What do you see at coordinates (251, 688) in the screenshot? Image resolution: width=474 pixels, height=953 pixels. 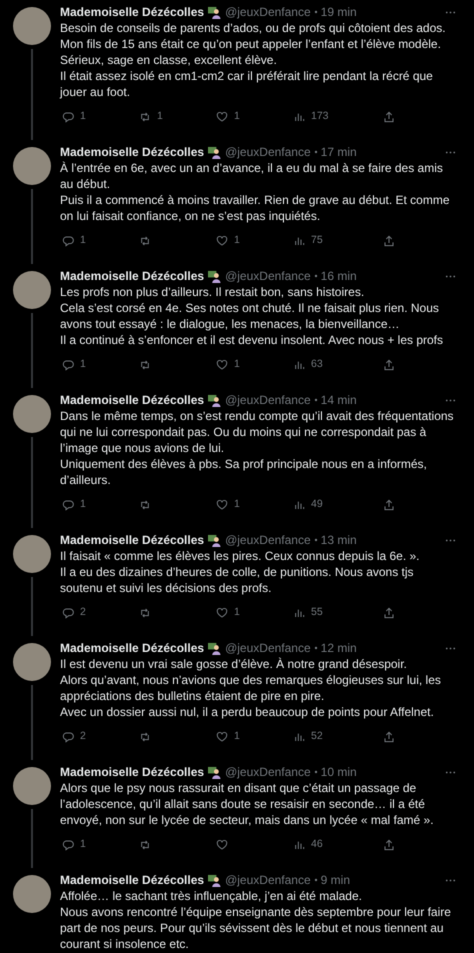 I see `post-text: Il est devenu un vrai sale gosse d’élève. À notre grand désespoir. Alors qu’avant, nous n’avions que des remarques élogieuses sur lui, les appréciations des bulletins étaient de pire en pire. Avec un dossier aussi nul, il a perdu beaucoup de points pour Affelnet.` at bounding box center [251, 688].